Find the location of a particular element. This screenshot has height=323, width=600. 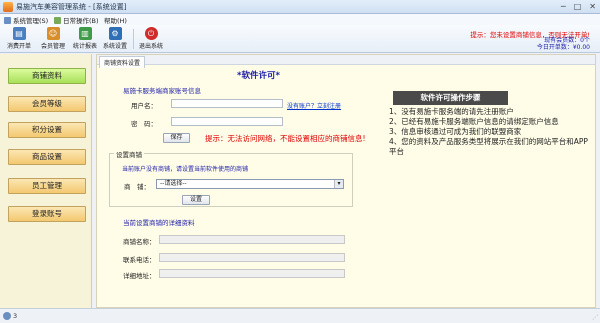

toolbar-report-button: ▥ 统计报表 is located at coordinates (85, 38).